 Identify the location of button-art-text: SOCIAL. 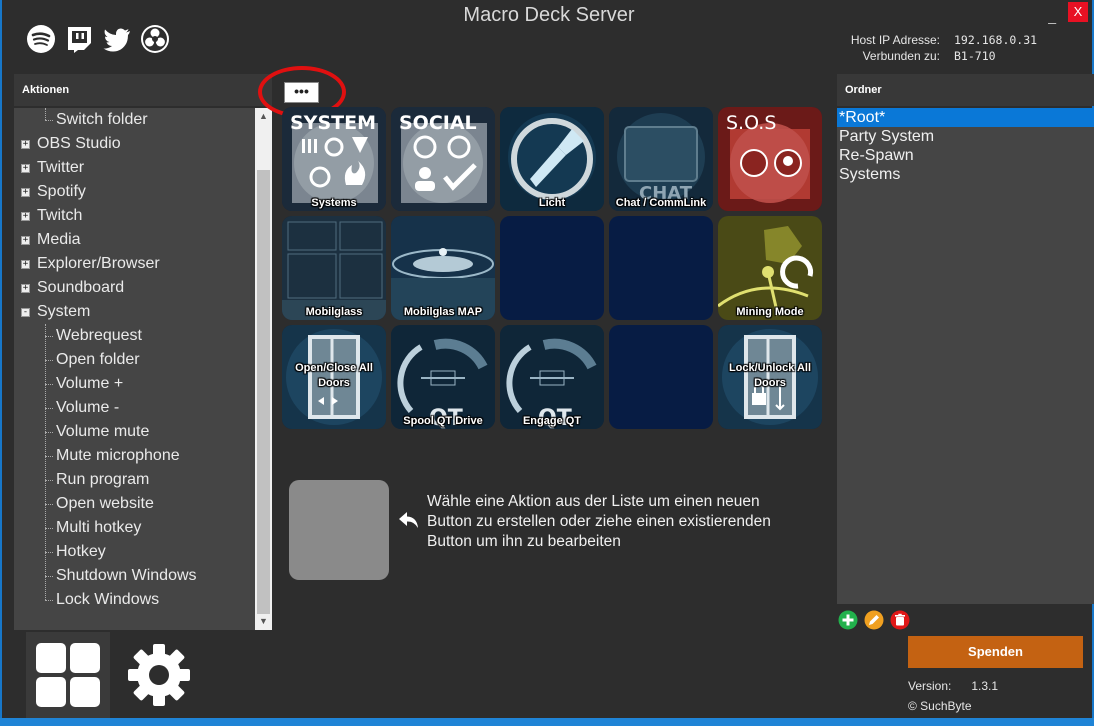
(438, 123).